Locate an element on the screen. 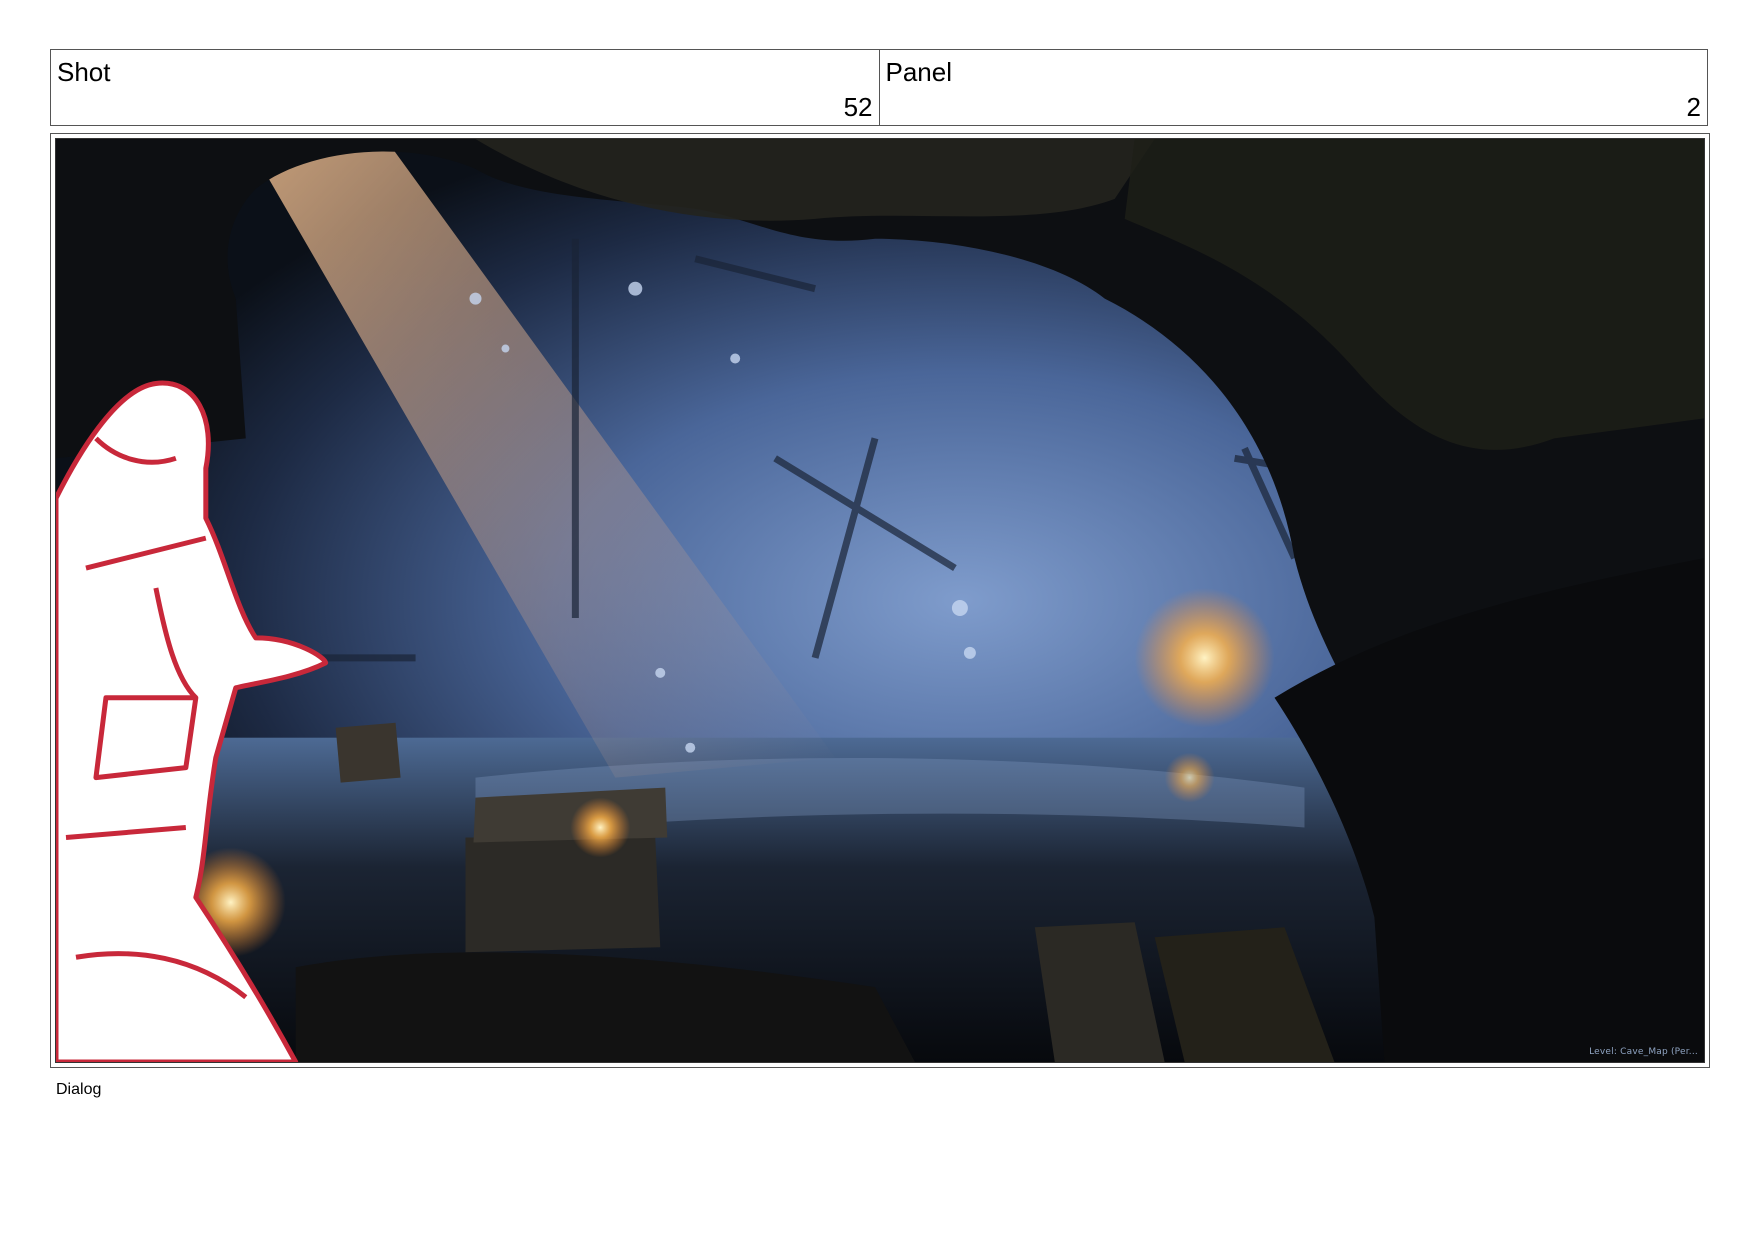  shot-number: 52 is located at coordinates (858, 107).